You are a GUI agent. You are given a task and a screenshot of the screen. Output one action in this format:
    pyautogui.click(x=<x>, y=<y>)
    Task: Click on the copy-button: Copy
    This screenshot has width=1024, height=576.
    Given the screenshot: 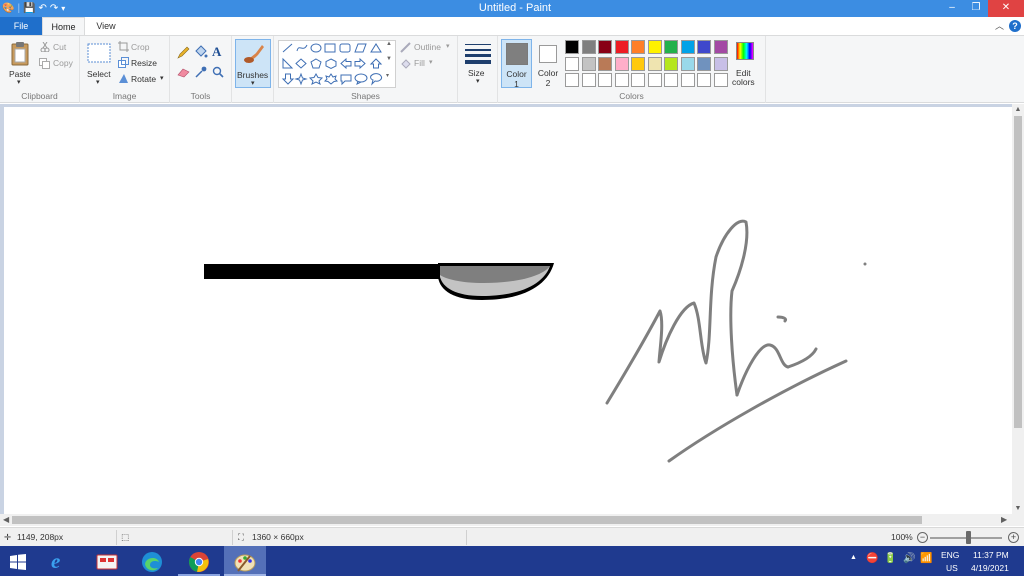 What is the action you would take?
    pyautogui.click(x=63, y=63)
    